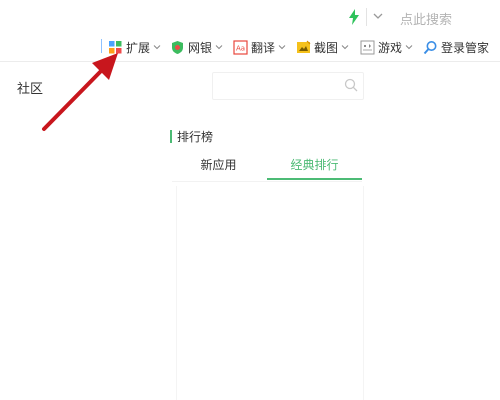 The width and height of the screenshot is (500, 400). Describe the element at coordinates (80, 92) in the screenshot. I see `annotation-arrow` at that location.